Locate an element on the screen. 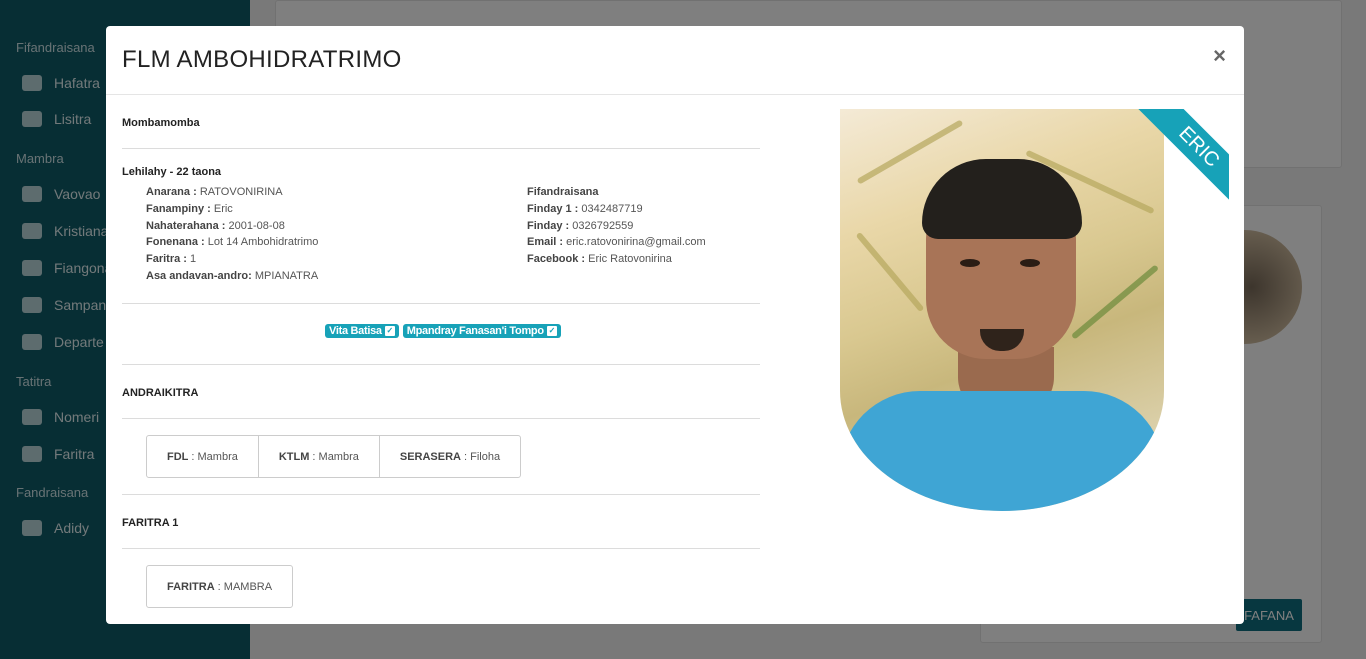 The image size is (1366, 659). section-andraikitra: ANDRAIKITRA is located at coordinates (160, 393).